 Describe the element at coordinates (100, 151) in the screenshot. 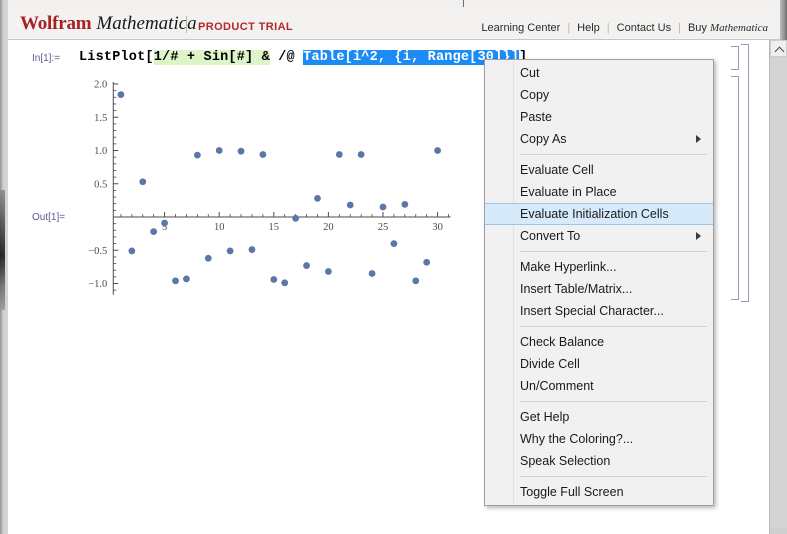

I see `y-axis-tick-label: 1.0` at that location.